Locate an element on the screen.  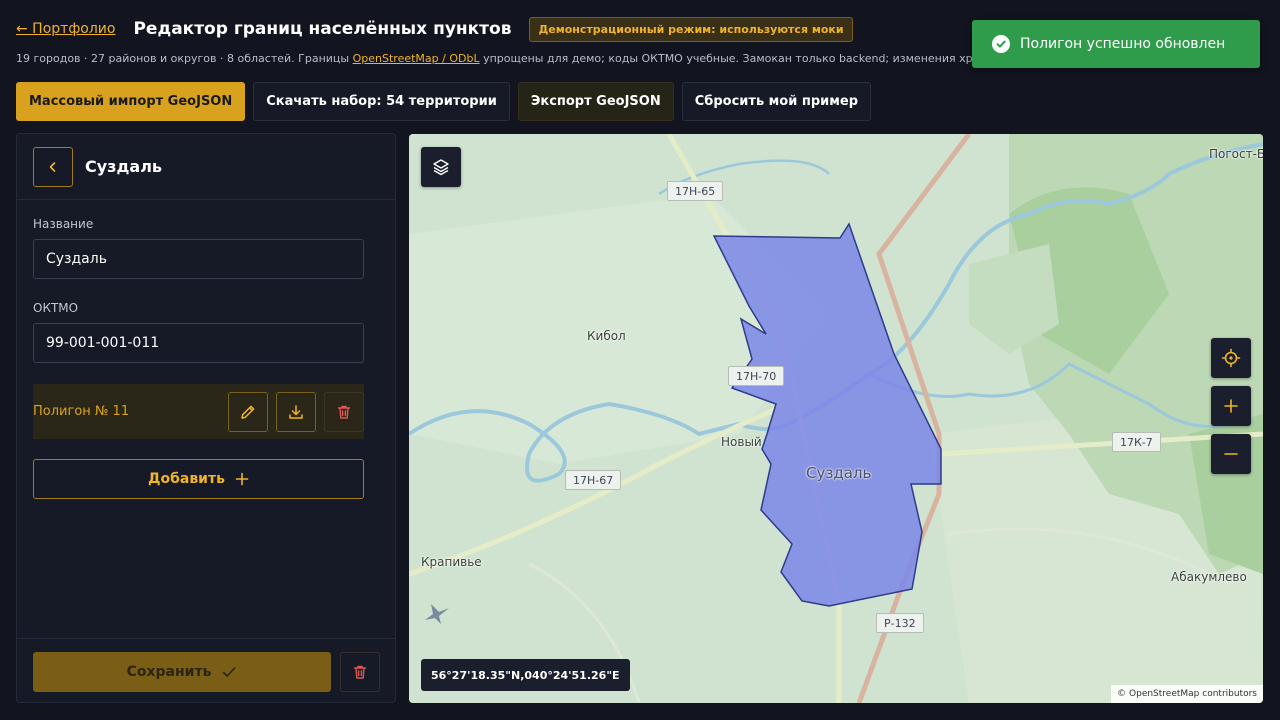
polygon-name: Полигон № 11 is located at coordinates (81, 411).